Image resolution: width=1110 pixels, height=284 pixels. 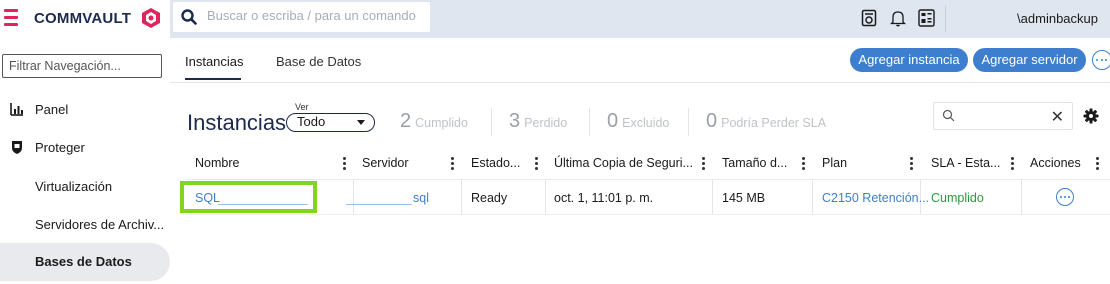 What do you see at coordinates (1101, 60) in the screenshot?
I see `more-actions-icon` at bounding box center [1101, 60].